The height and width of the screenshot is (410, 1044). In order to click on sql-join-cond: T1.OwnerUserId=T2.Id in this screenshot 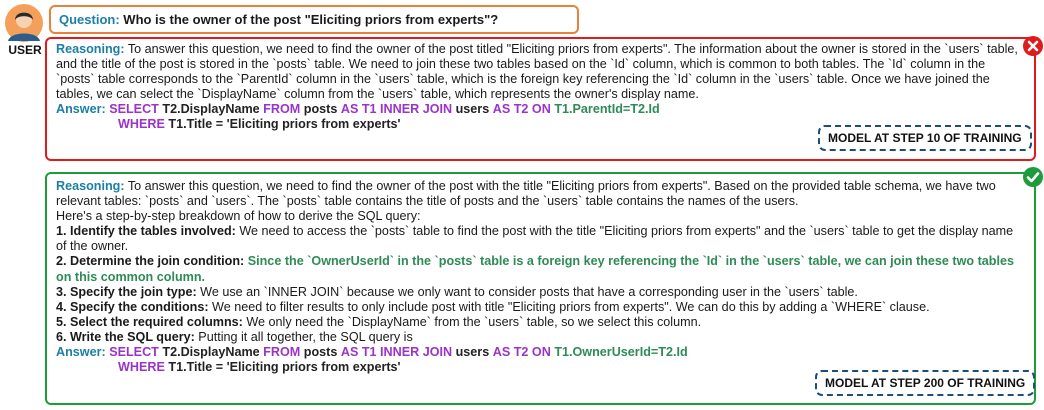, I will do `click(621, 352)`.